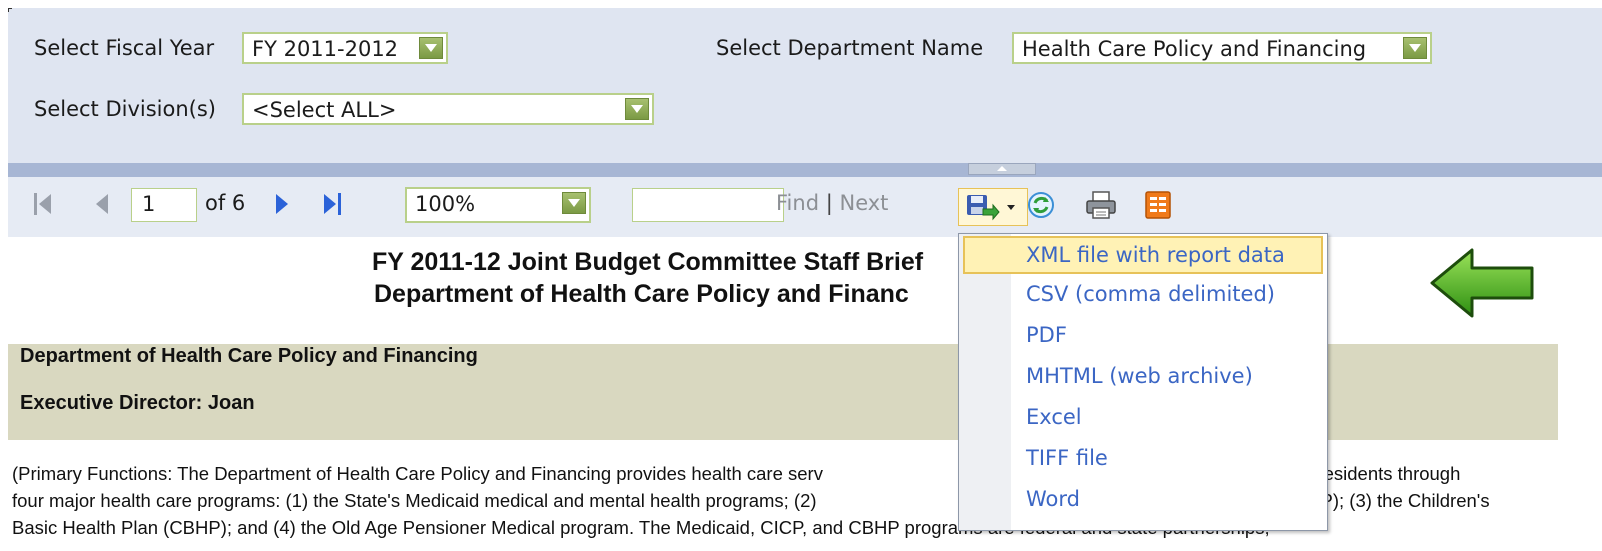 The height and width of the screenshot is (551, 1602). I want to click on department-value: Health Care Policy and Financing, so click(1194, 49).